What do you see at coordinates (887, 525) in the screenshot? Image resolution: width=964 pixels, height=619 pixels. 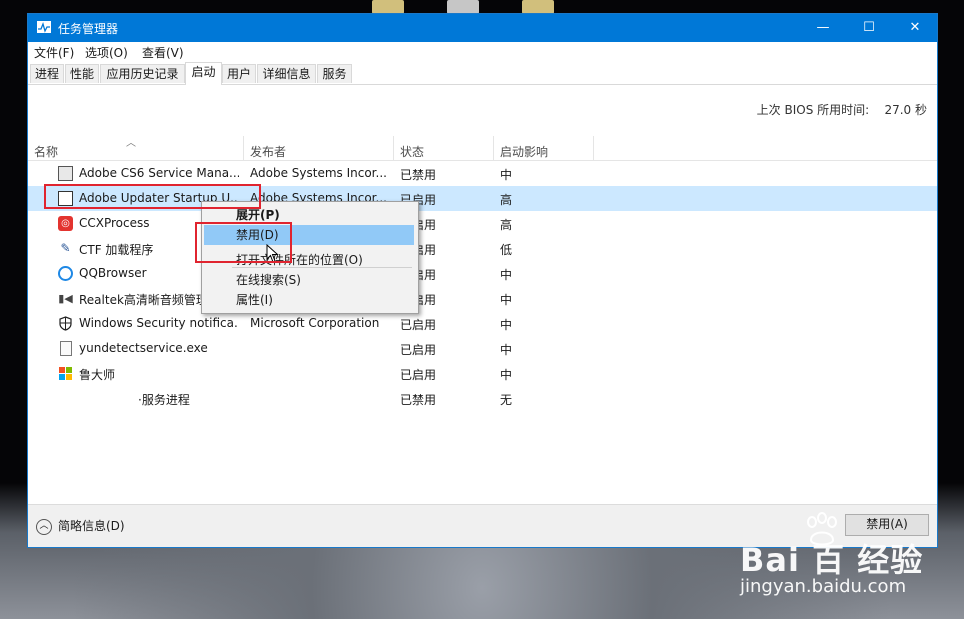 I see `disable-button: 禁用(A)` at bounding box center [887, 525].